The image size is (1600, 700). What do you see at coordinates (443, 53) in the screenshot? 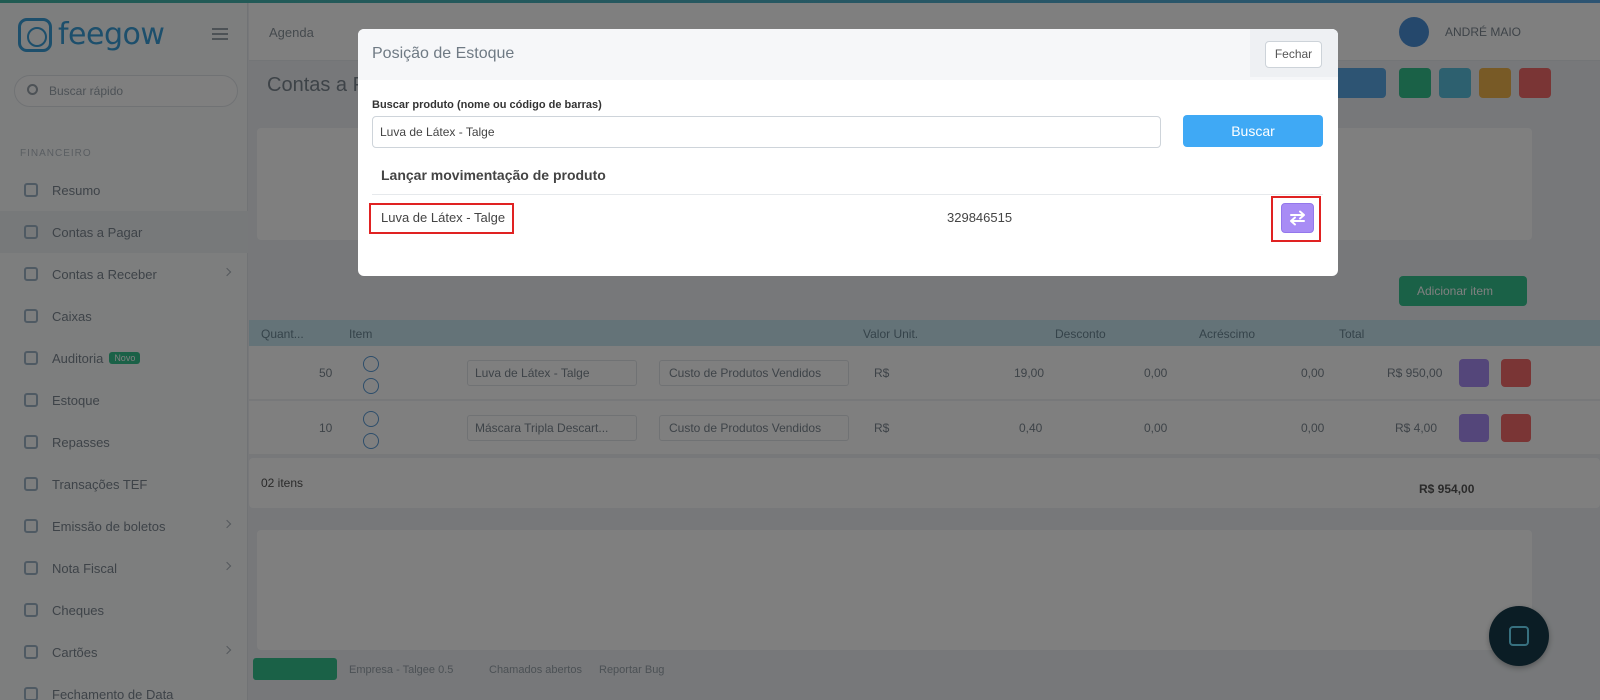
I see `modal-title: Posição de Estoque` at bounding box center [443, 53].